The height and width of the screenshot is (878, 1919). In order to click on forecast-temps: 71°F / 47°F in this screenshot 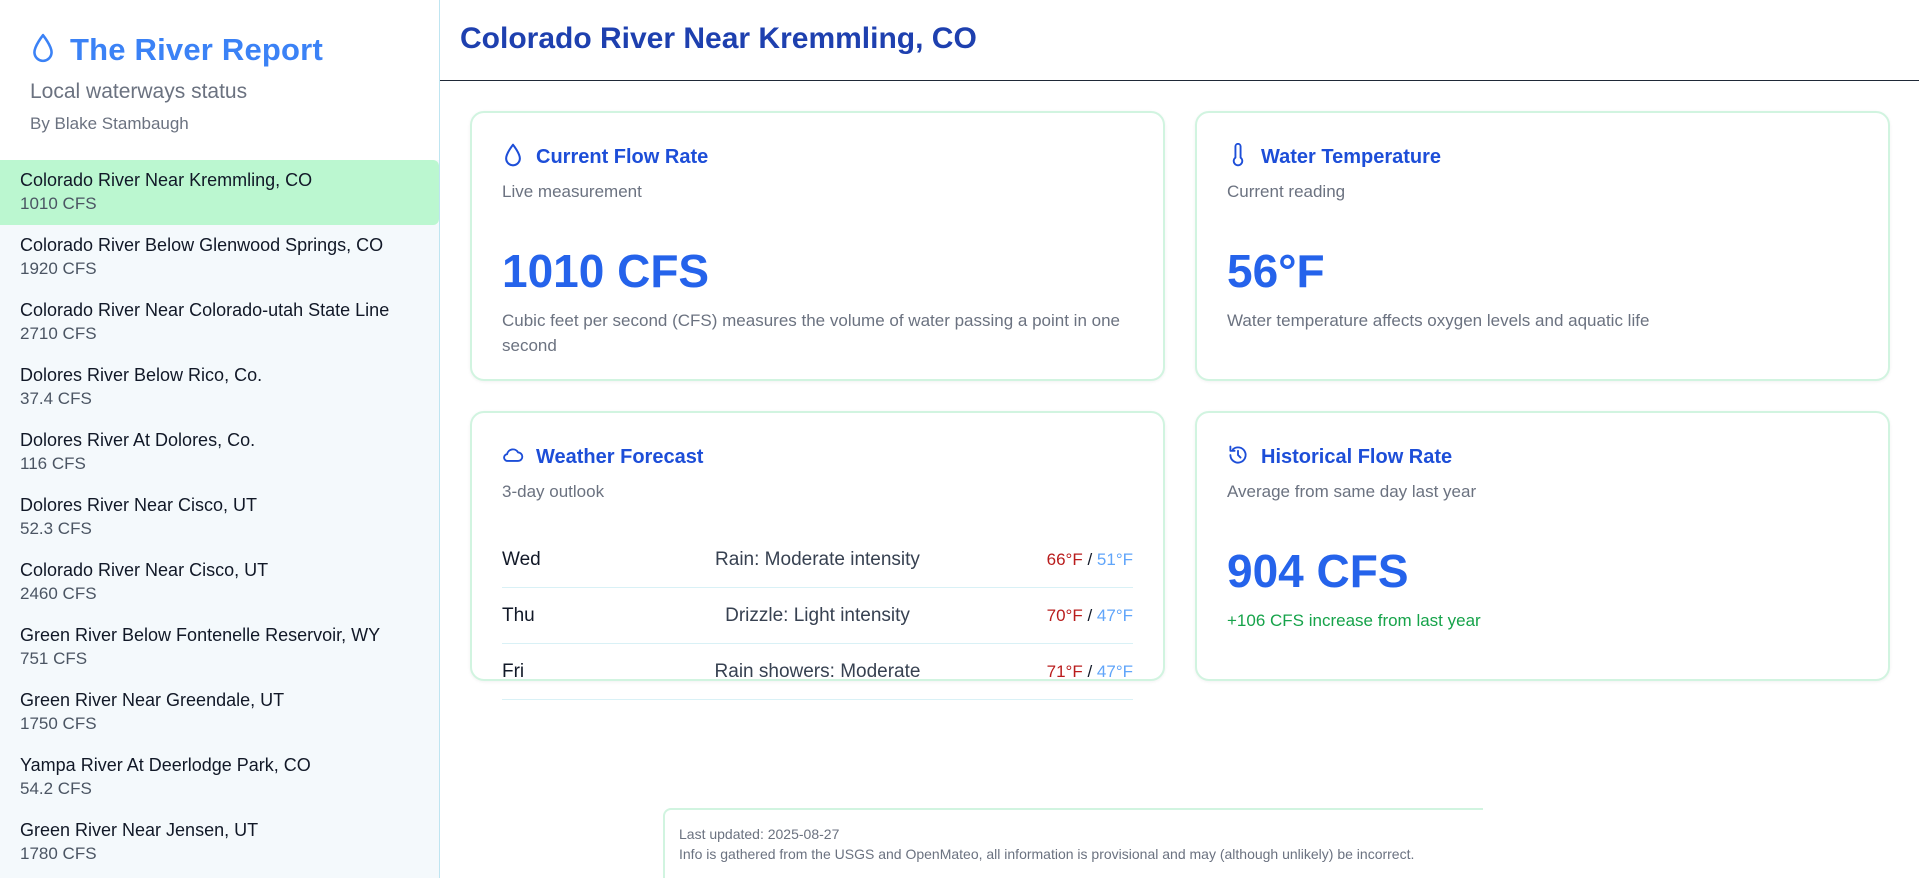, I will do `click(1073, 672)`.